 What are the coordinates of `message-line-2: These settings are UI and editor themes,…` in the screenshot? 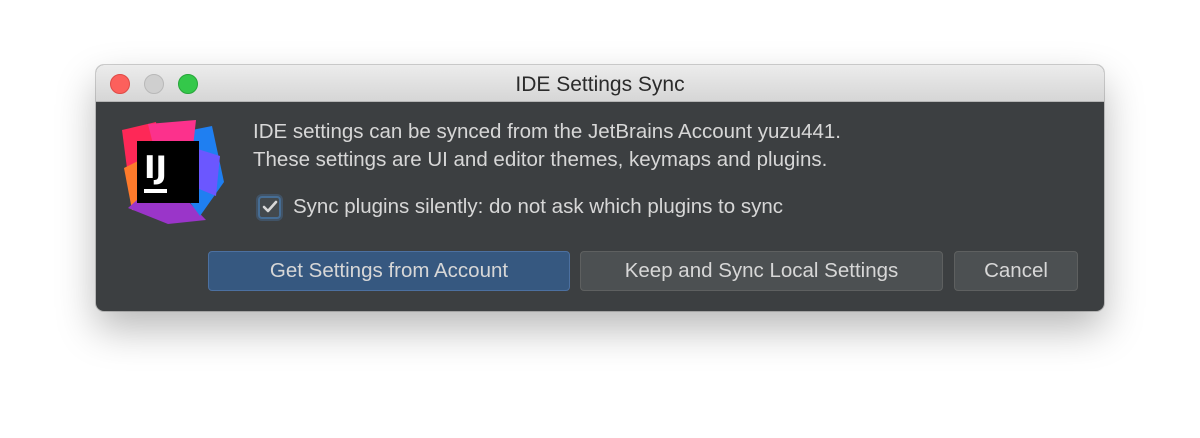 It's located at (540, 159).